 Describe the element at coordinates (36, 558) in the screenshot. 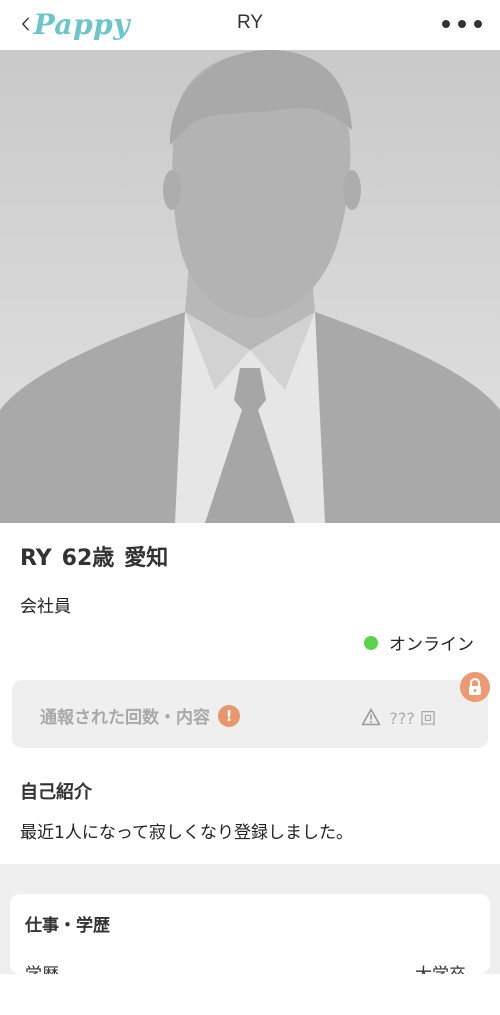

I see `profile-name: RY` at that location.